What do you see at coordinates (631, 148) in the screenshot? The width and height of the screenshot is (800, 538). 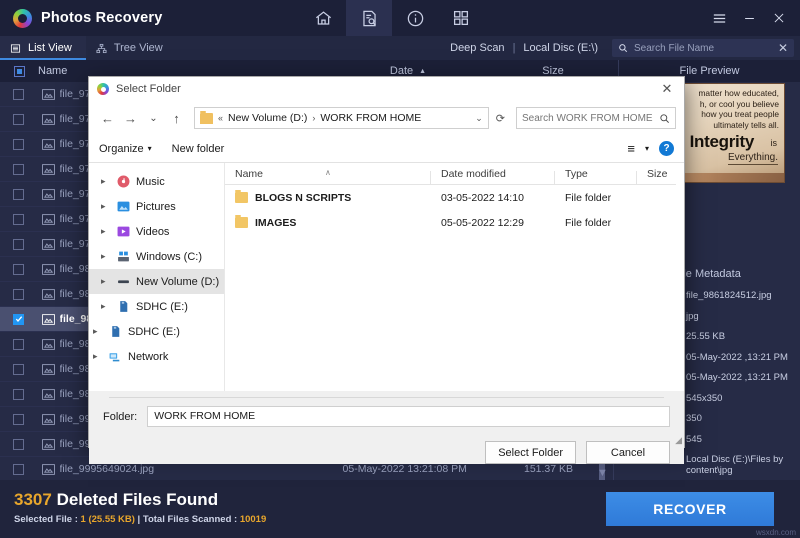 I see `view-layout-icon: ≡` at bounding box center [631, 148].